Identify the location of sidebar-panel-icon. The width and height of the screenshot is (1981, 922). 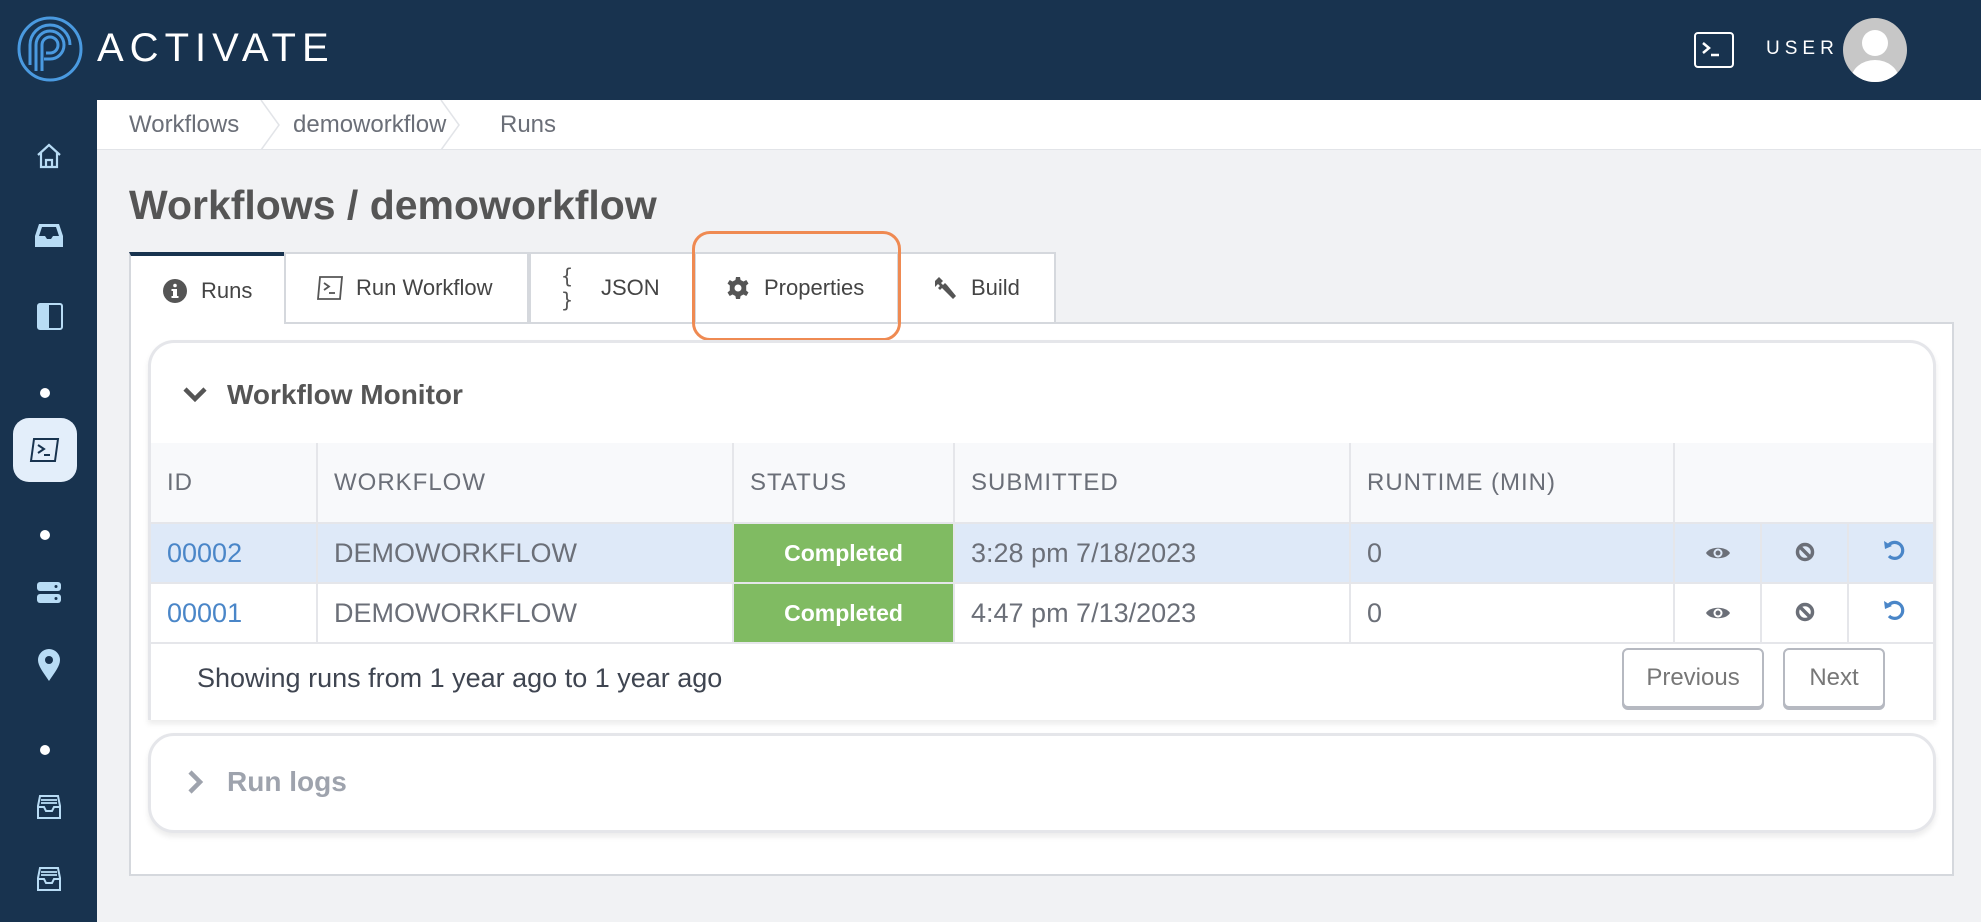
(49, 316).